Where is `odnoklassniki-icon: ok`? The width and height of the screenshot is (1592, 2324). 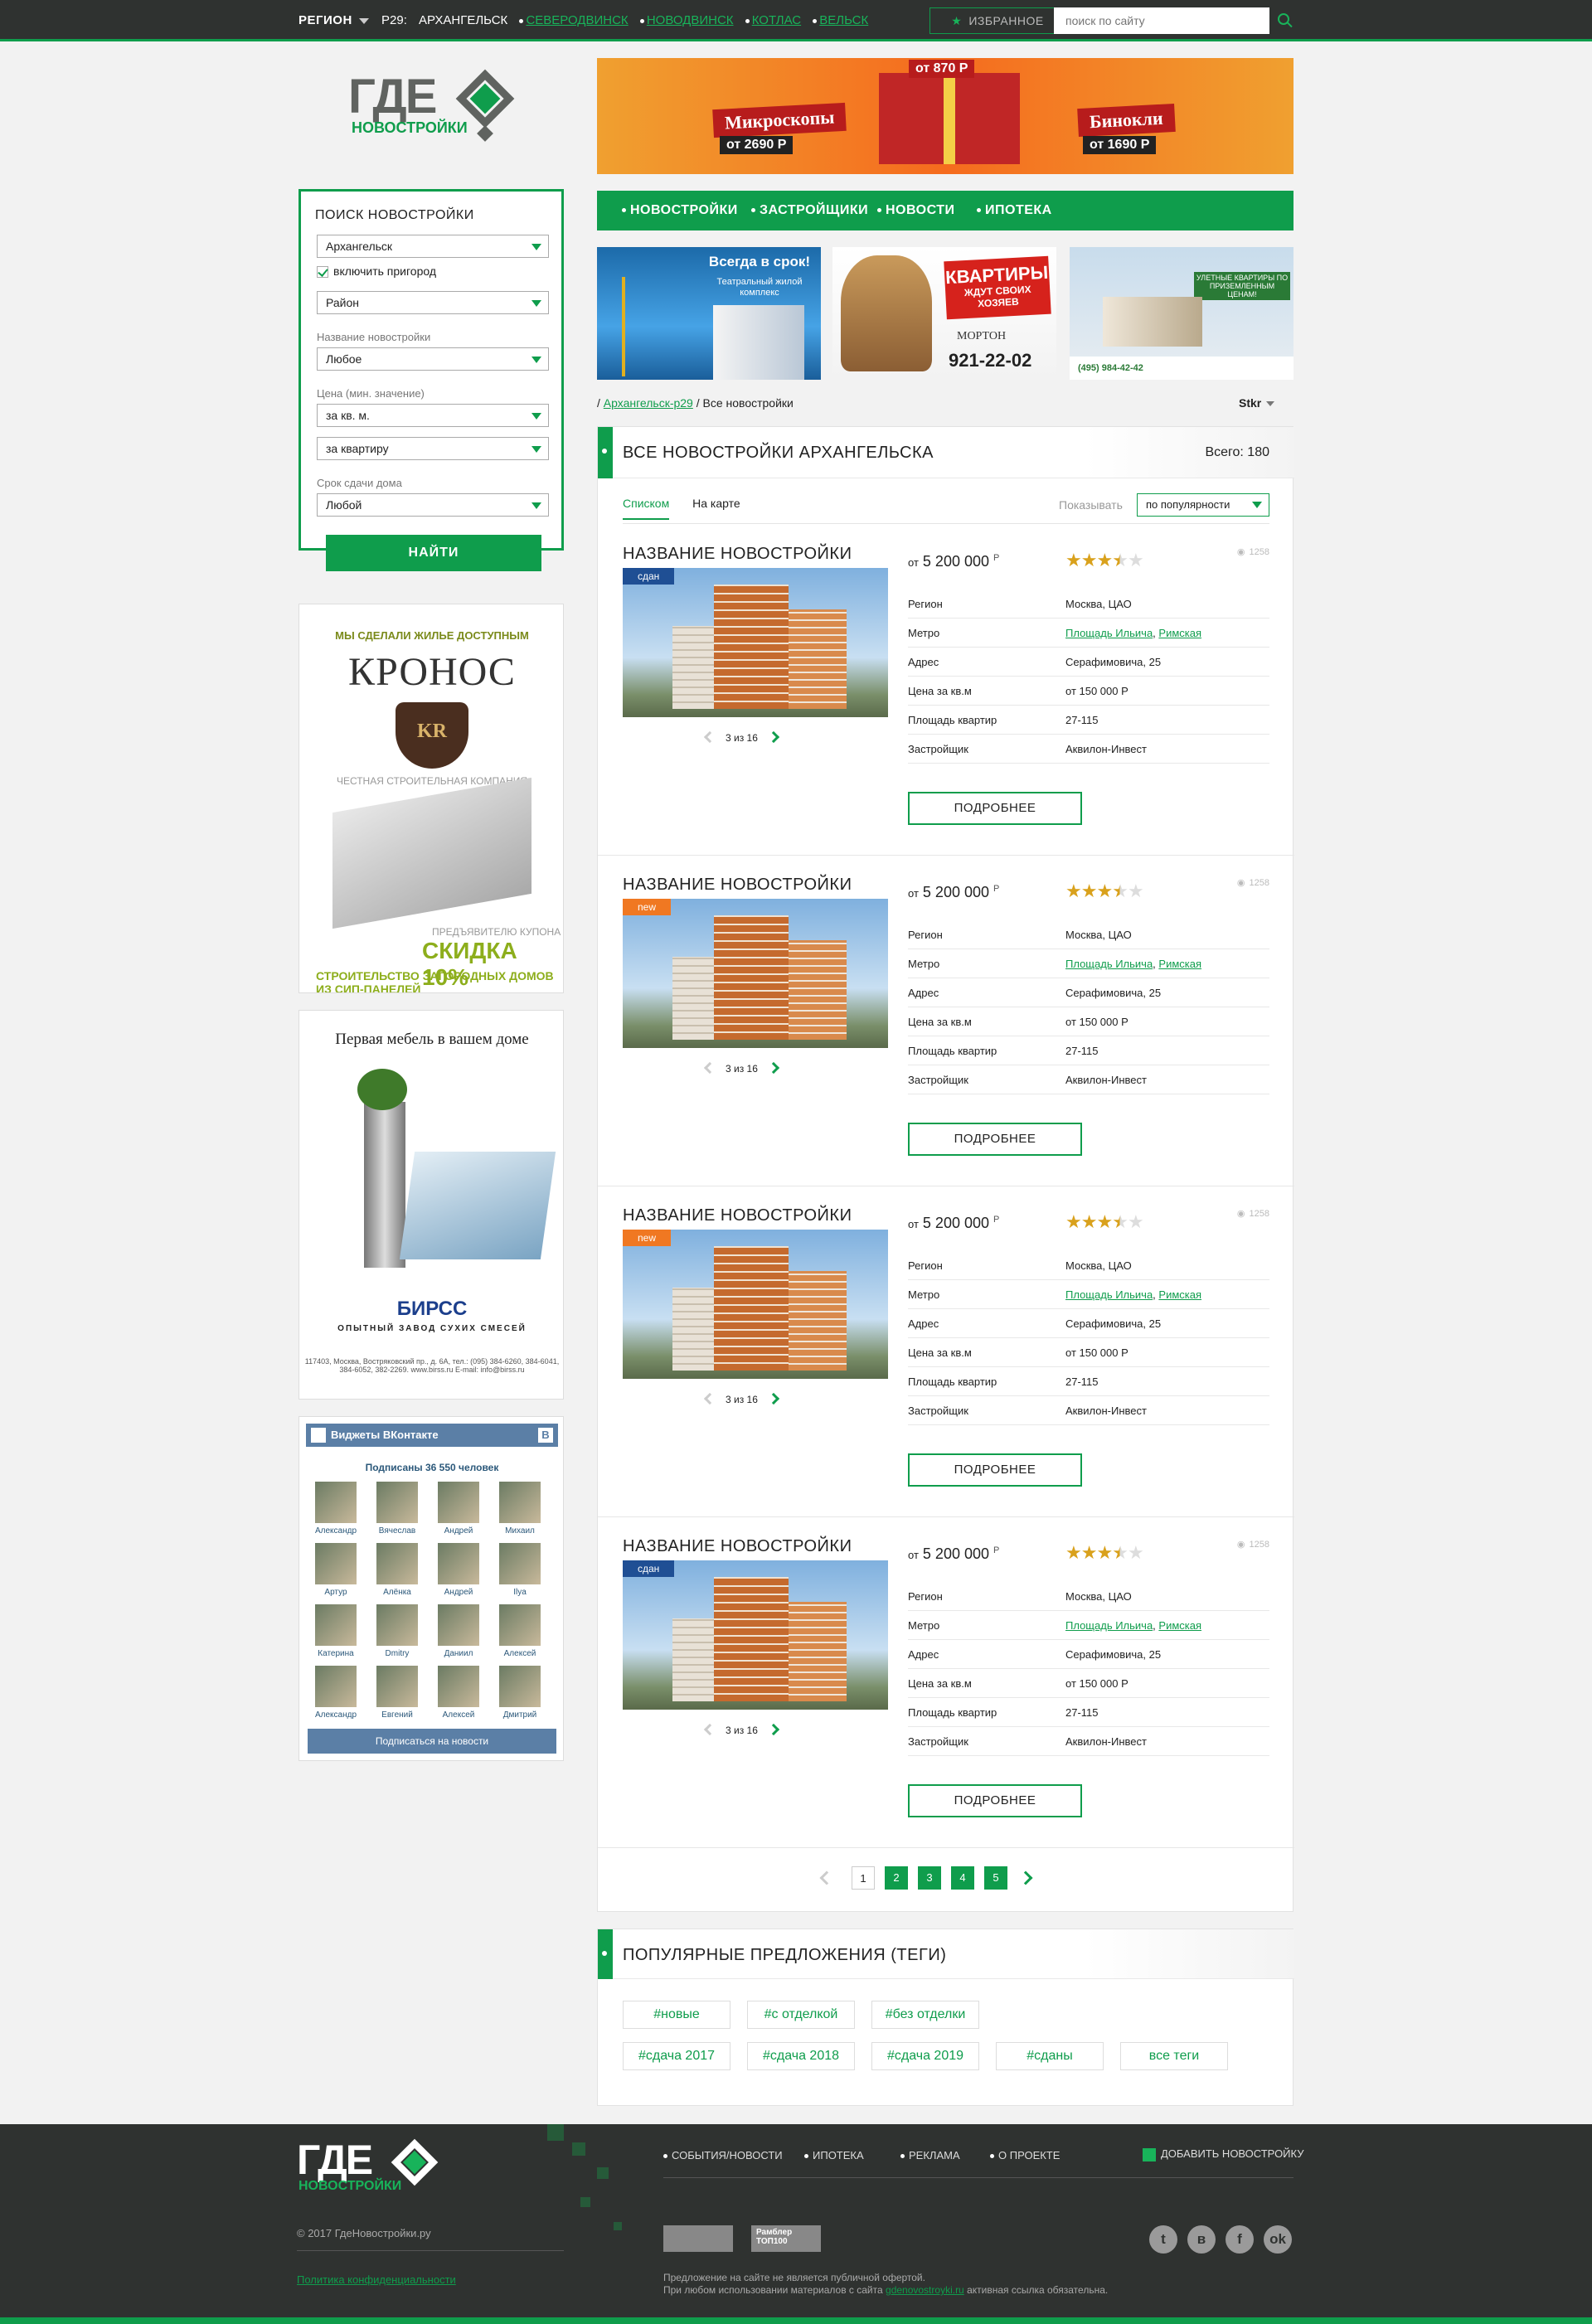 odnoklassniki-icon: ok is located at coordinates (1278, 2239).